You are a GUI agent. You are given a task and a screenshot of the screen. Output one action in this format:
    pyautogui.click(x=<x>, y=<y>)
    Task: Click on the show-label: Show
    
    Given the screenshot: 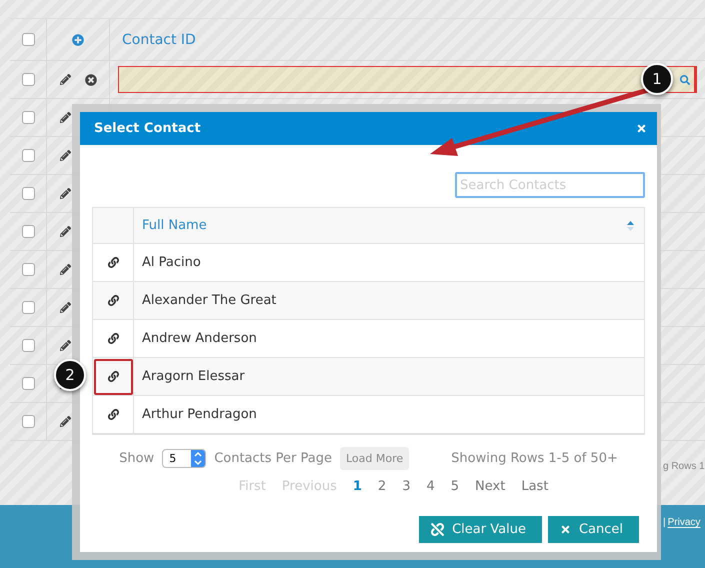 What is the action you would take?
    pyautogui.click(x=136, y=458)
    